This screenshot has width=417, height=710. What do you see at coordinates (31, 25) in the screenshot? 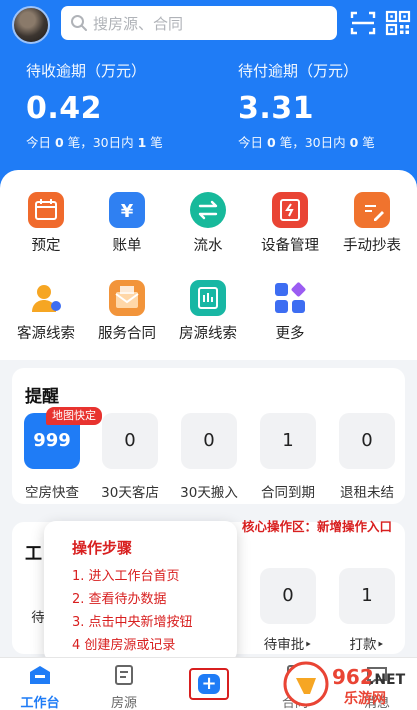
I see `avatar` at bounding box center [31, 25].